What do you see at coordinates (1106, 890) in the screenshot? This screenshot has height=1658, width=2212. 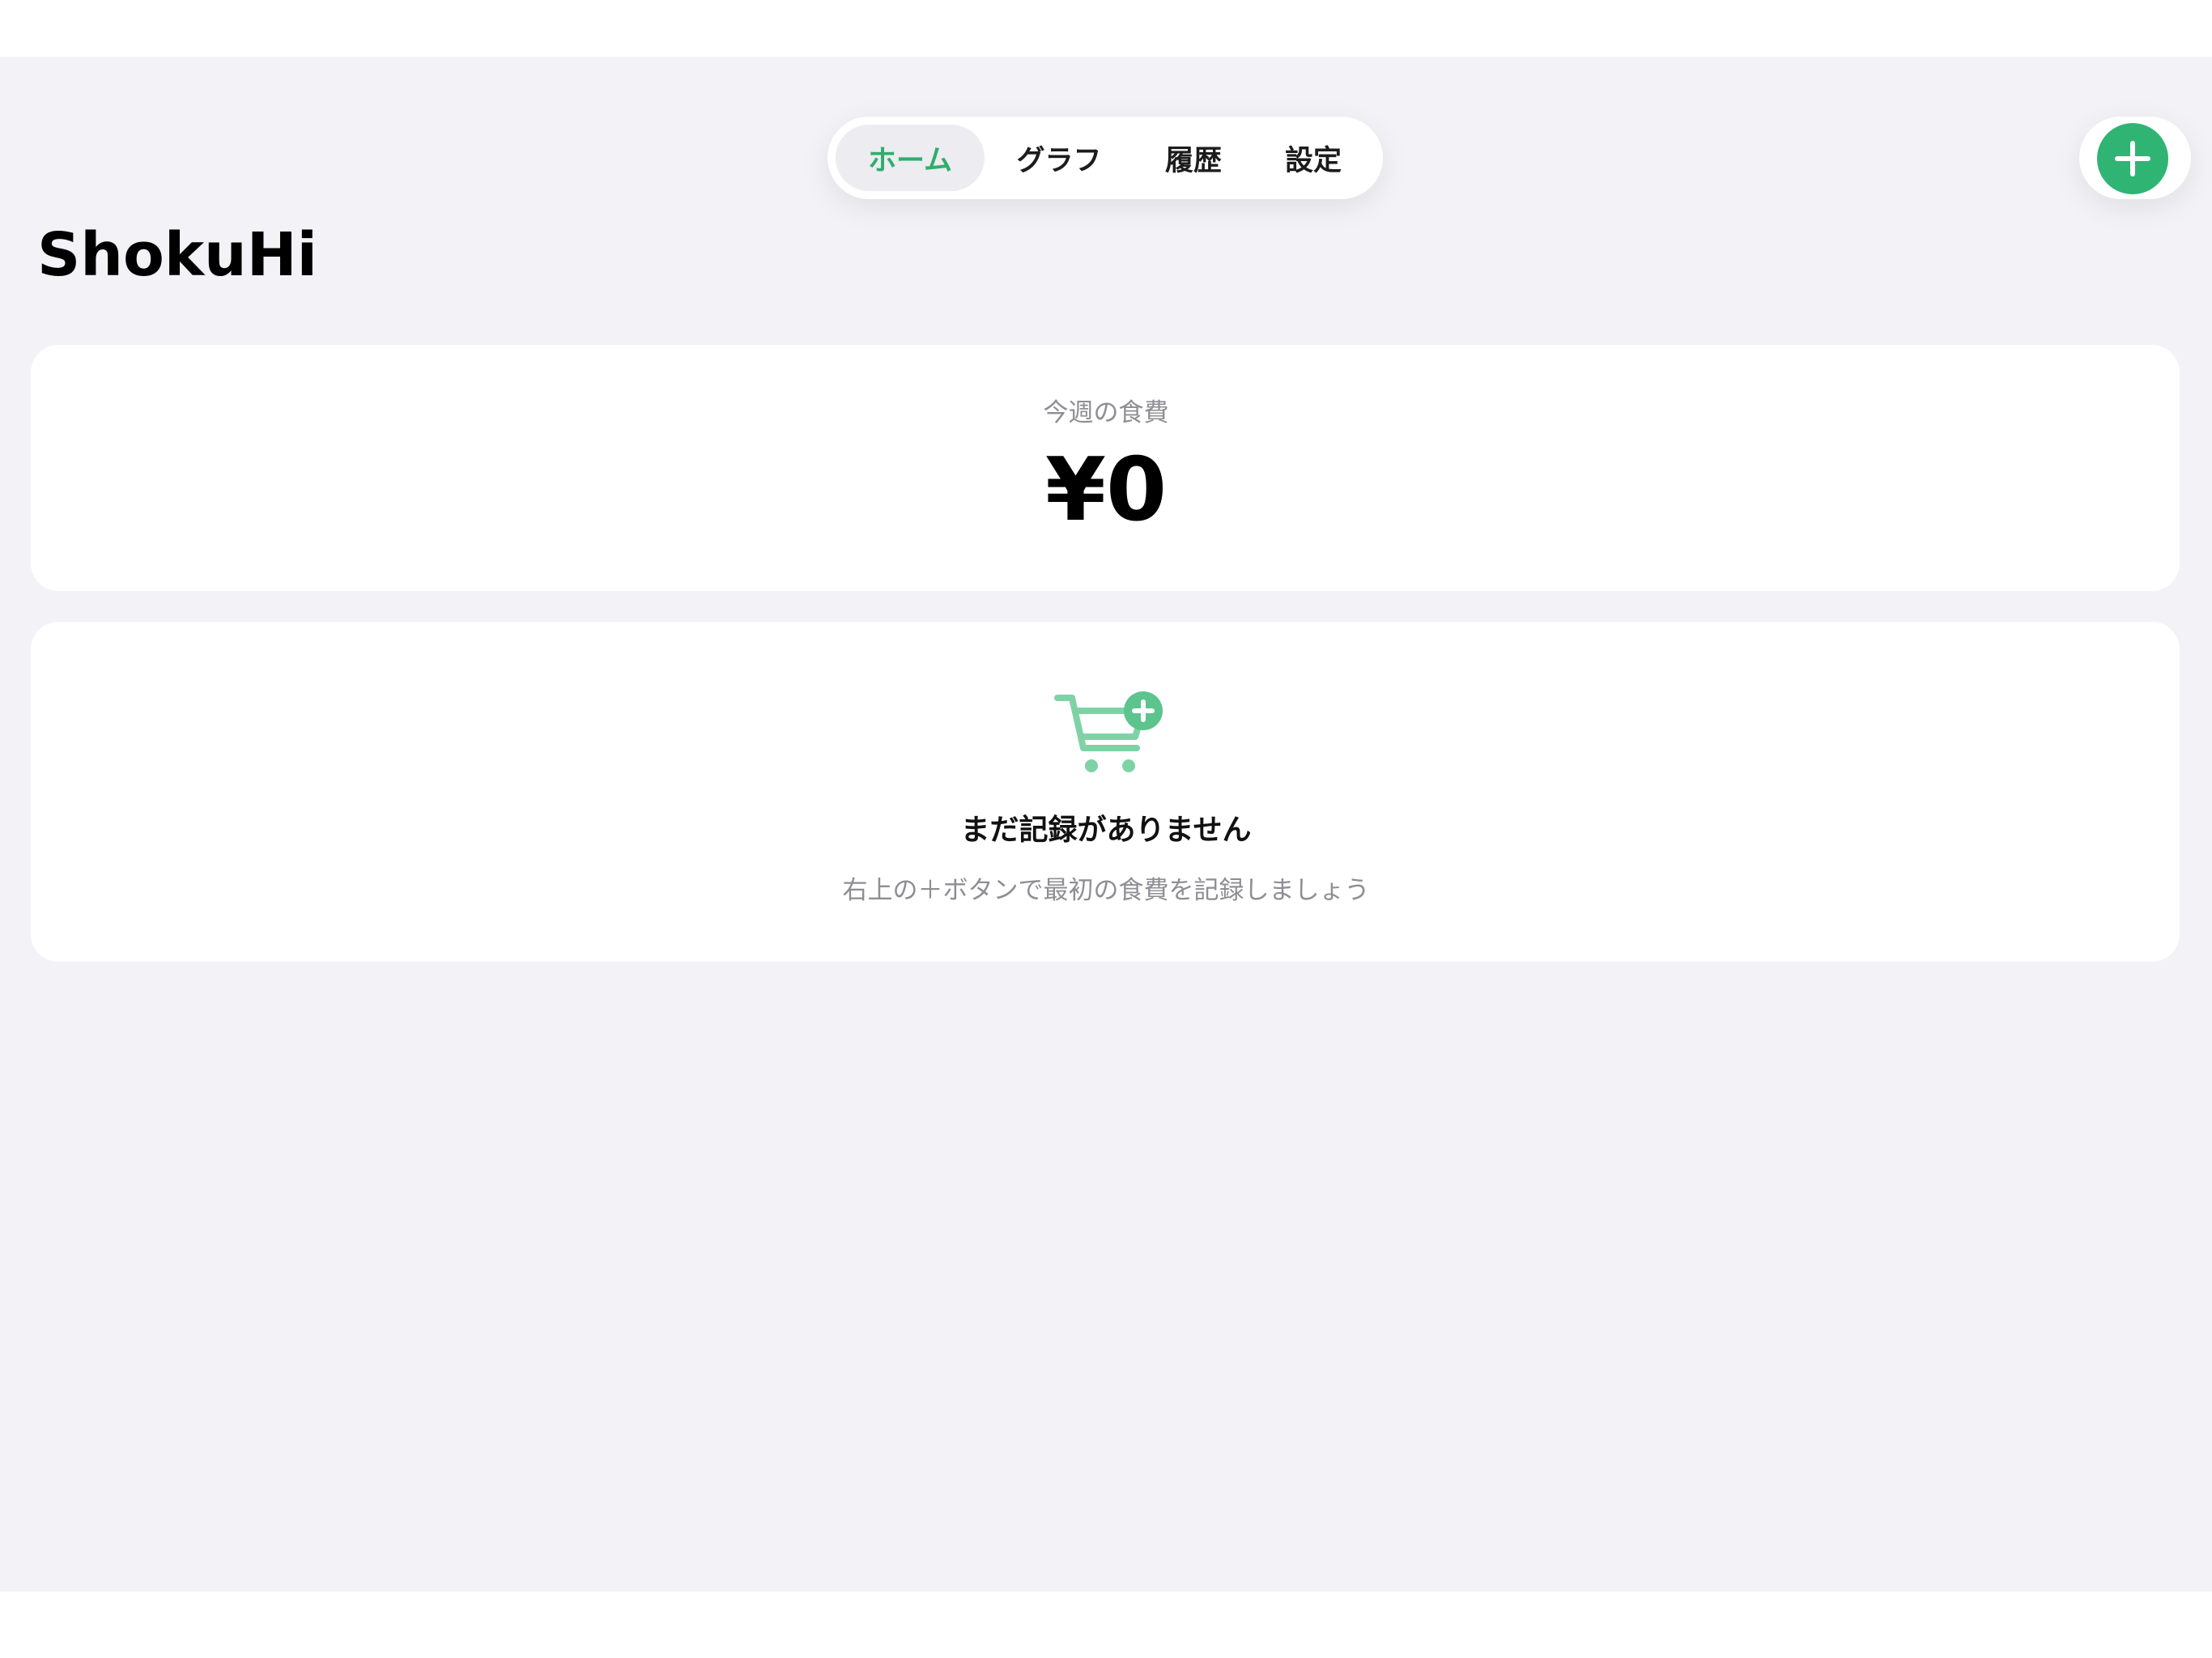 I see `empty-state-hint: 右上の＋ボタンで最初の食費を記録しましょう` at bounding box center [1106, 890].